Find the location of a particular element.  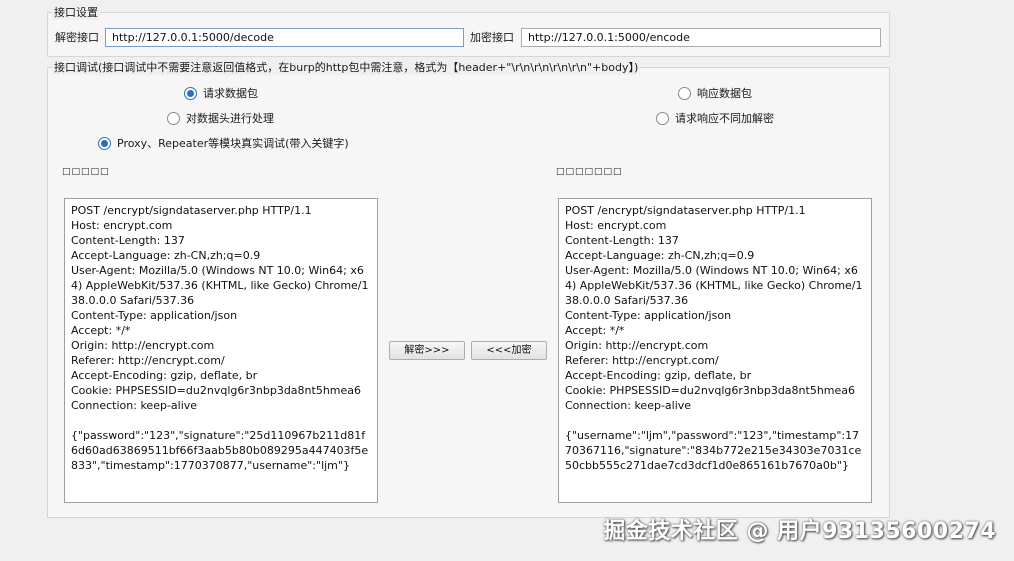

encode-label: 加密接口 is located at coordinates (492, 37).